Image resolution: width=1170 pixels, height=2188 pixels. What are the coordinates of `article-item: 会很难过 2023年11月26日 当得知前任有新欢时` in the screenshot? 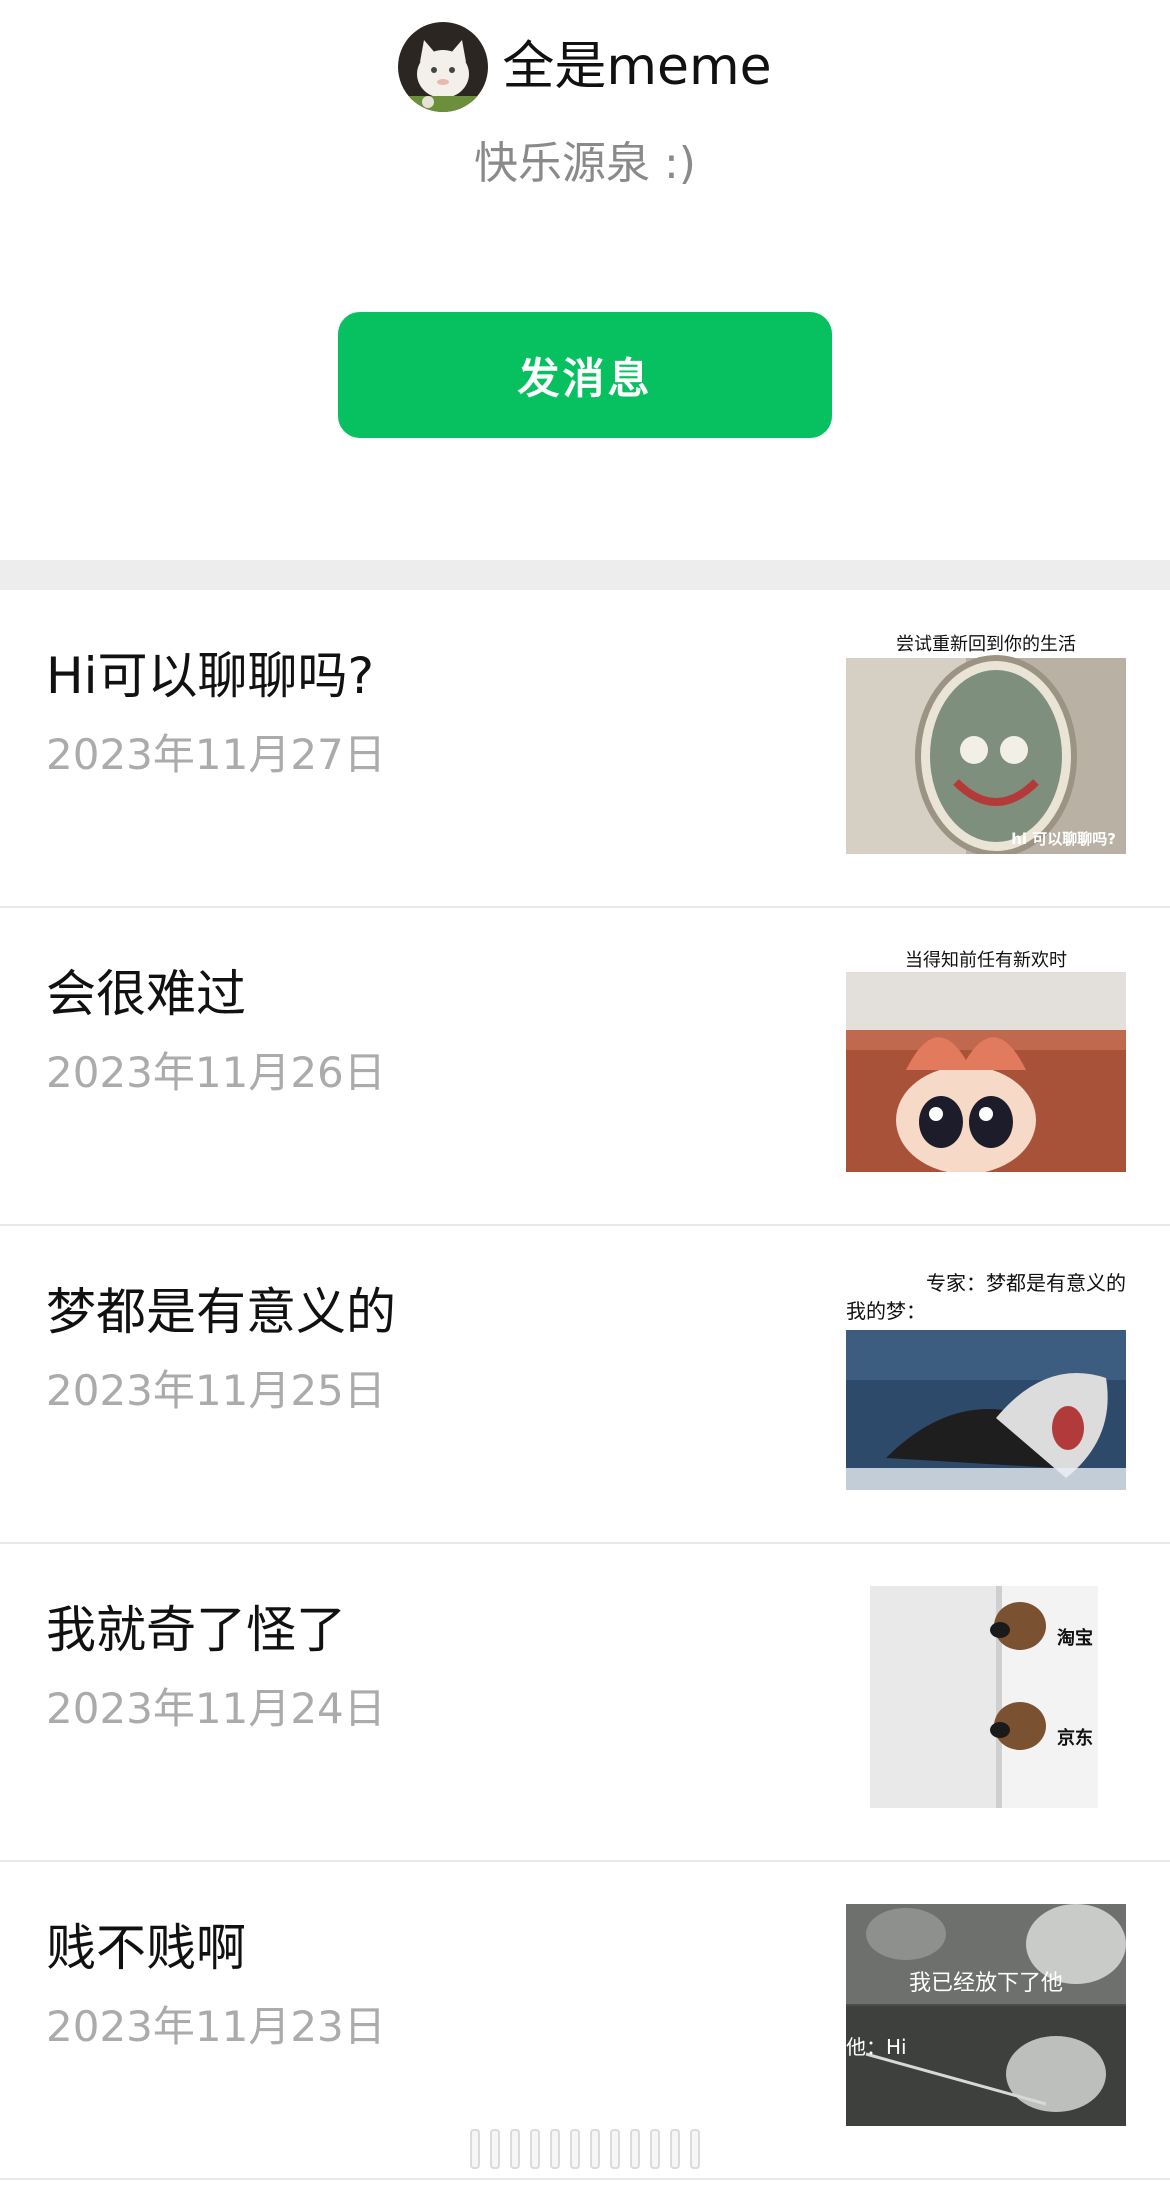 It's located at (585, 1067).